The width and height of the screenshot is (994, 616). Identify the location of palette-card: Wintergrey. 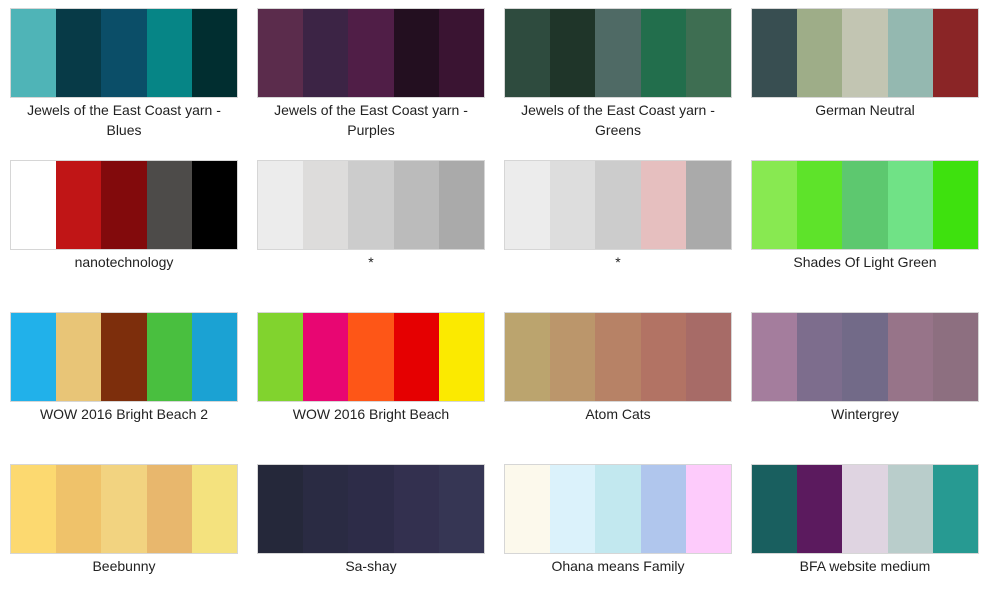
(865, 388).